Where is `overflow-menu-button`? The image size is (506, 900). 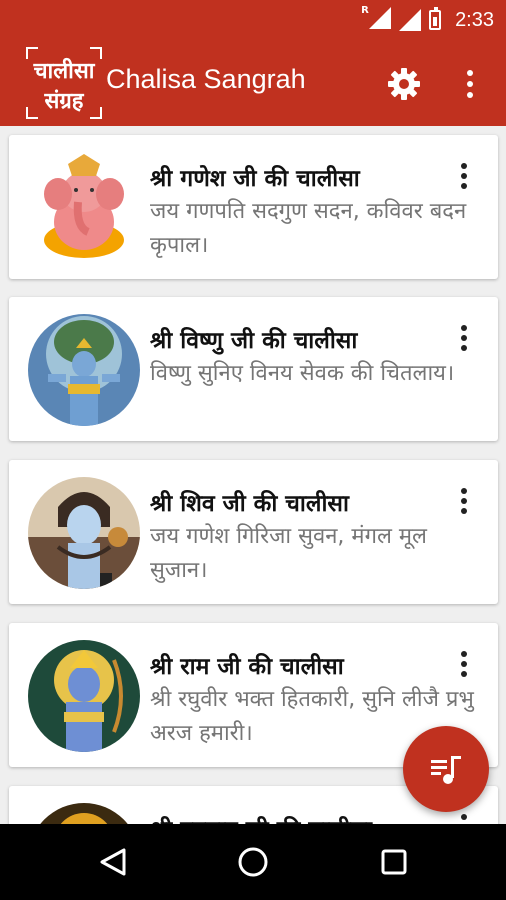
overflow-menu-button is located at coordinates (470, 84).